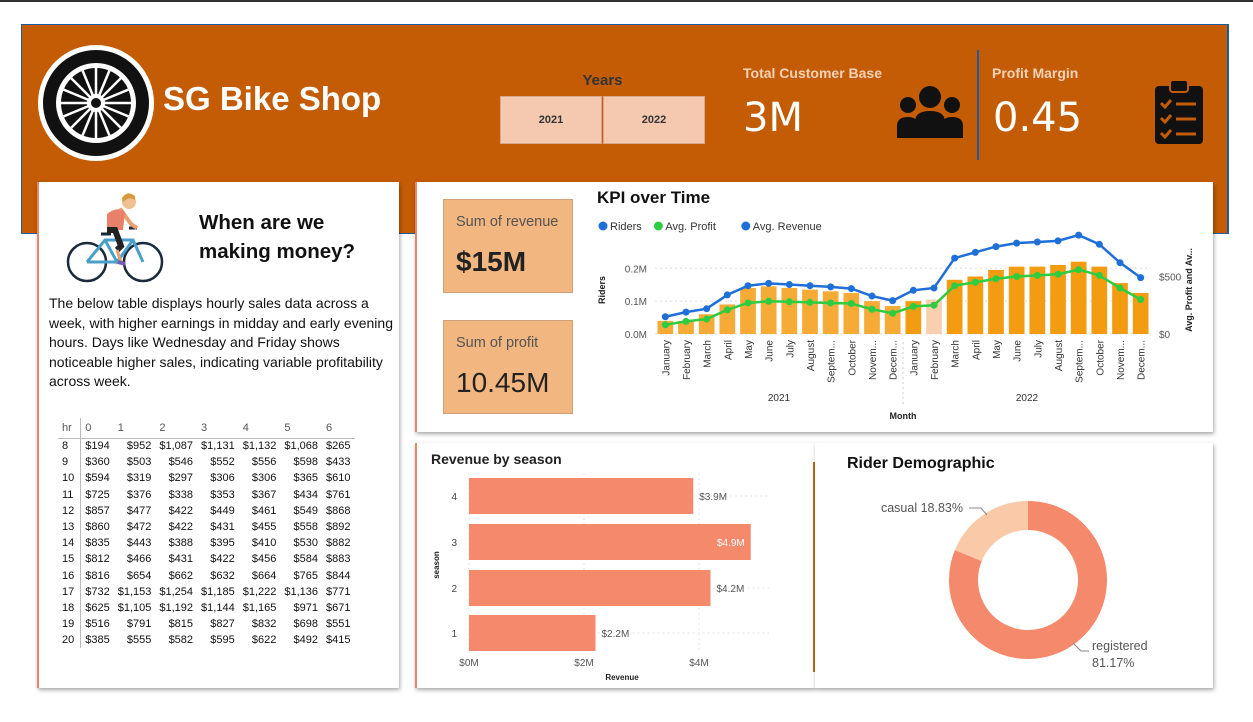 This screenshot has height=722, width=1253. What do you see at coordinates (811, 355) in the screenshot?
I see `x-tick-label: August` at bounding box center [811, 355].